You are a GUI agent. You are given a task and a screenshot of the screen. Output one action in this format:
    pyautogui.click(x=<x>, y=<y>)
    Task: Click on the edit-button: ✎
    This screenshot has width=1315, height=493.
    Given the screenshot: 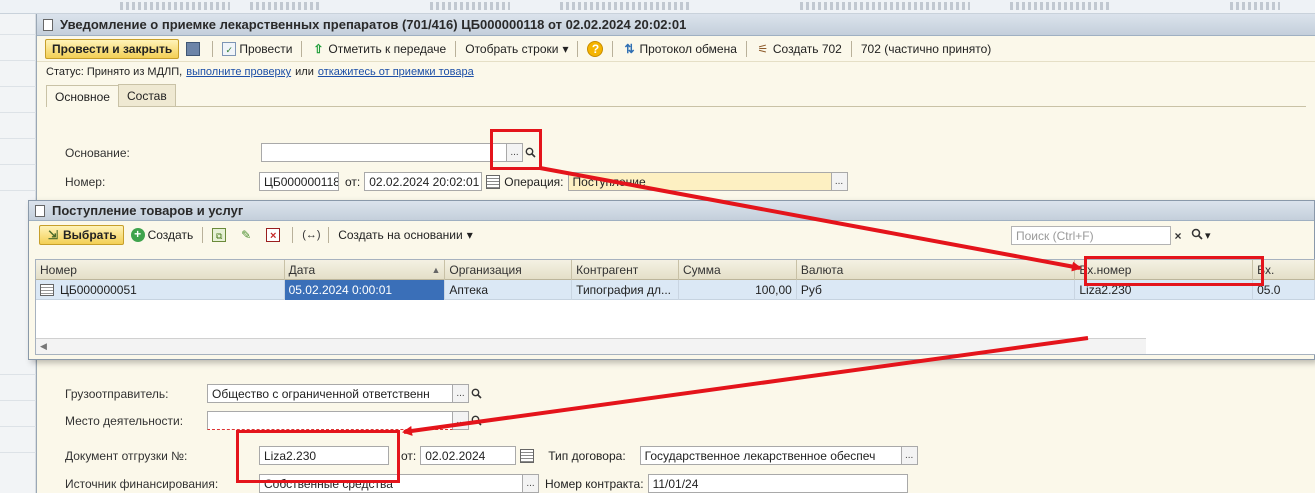 What is the action you would take?
    pyautogui.click(x=247, y=235)
    